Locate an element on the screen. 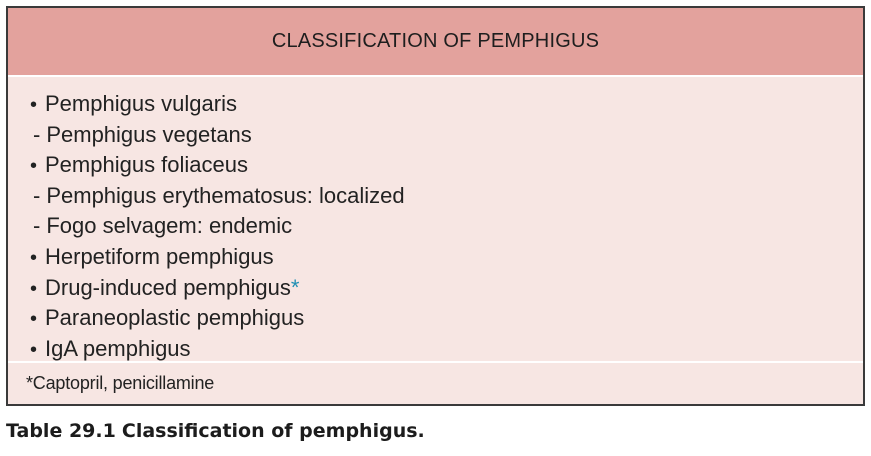 This screenshot has width=871, height=456. table-caption: Table 29.1 Classification of pemphigus. is located at coordinates (215, 431).